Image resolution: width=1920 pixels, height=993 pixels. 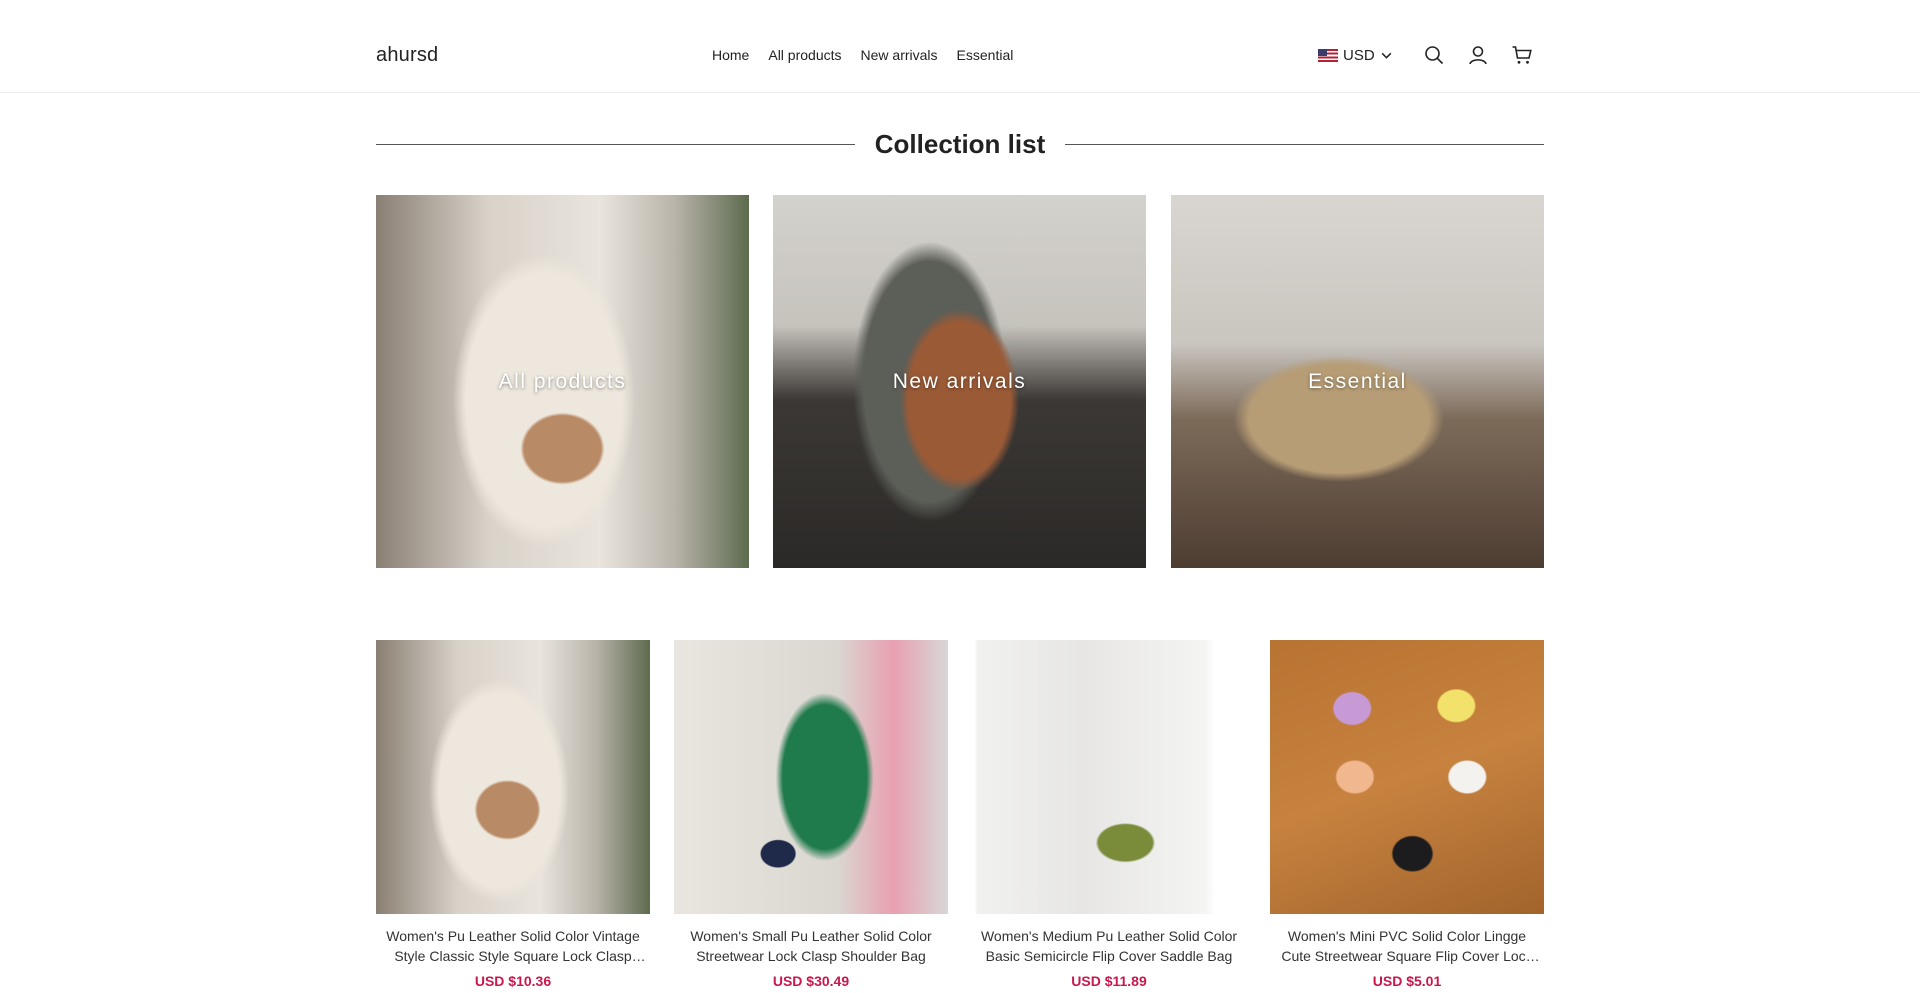 I want to click on user-icon, so click(x=1478, y=55).